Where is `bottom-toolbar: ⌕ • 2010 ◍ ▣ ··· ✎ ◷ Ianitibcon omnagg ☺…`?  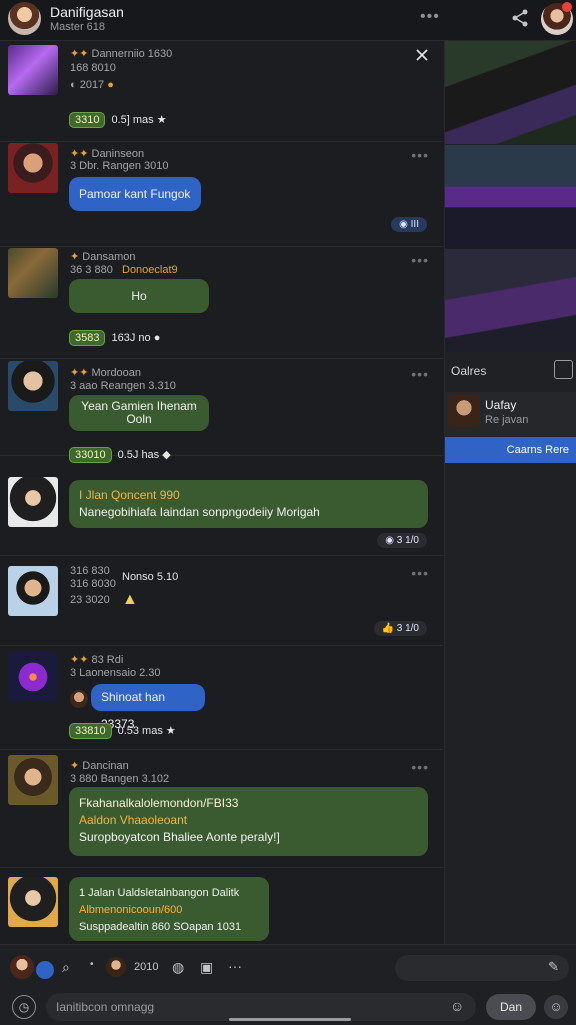
bottom-toolbar: ⌕ • 2010 ◍ ▣ ··· ✎ ◷ Ianitibcon omnagg ☺… is located at coordinates (288, 984).